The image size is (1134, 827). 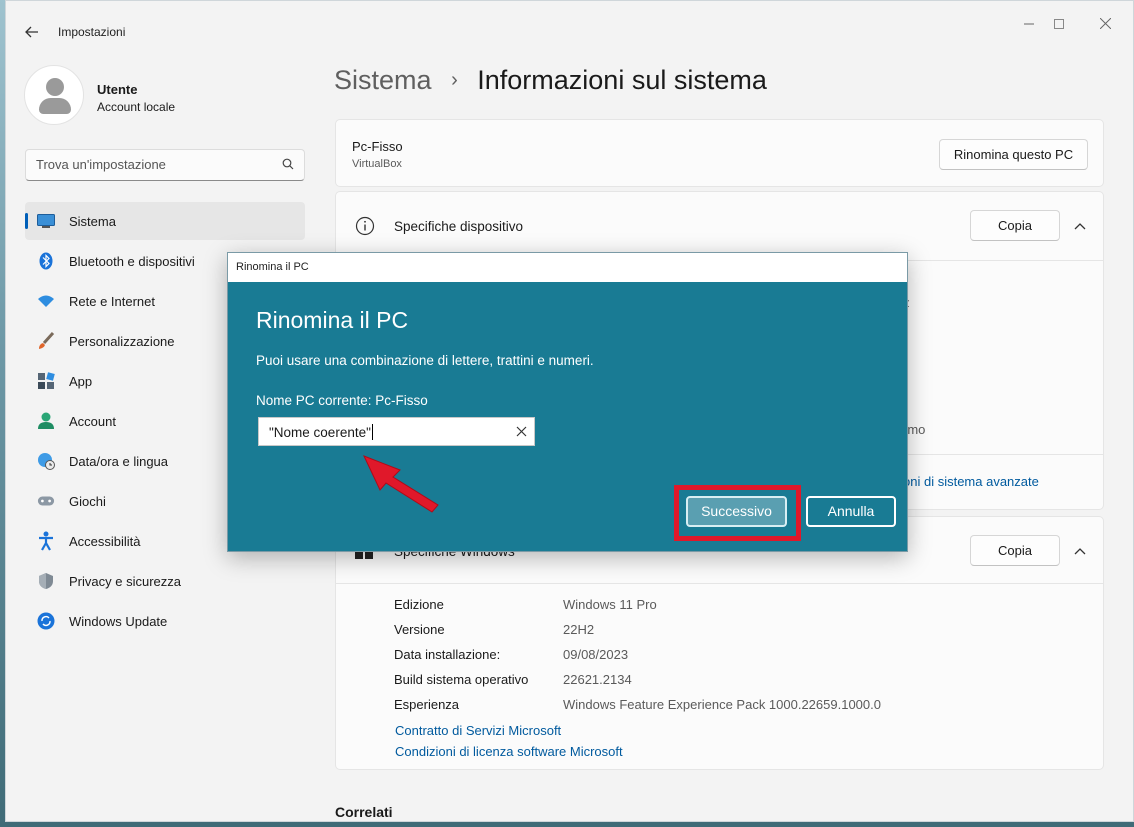 I want to click on maximize-button, so click(x=1059, y=24).